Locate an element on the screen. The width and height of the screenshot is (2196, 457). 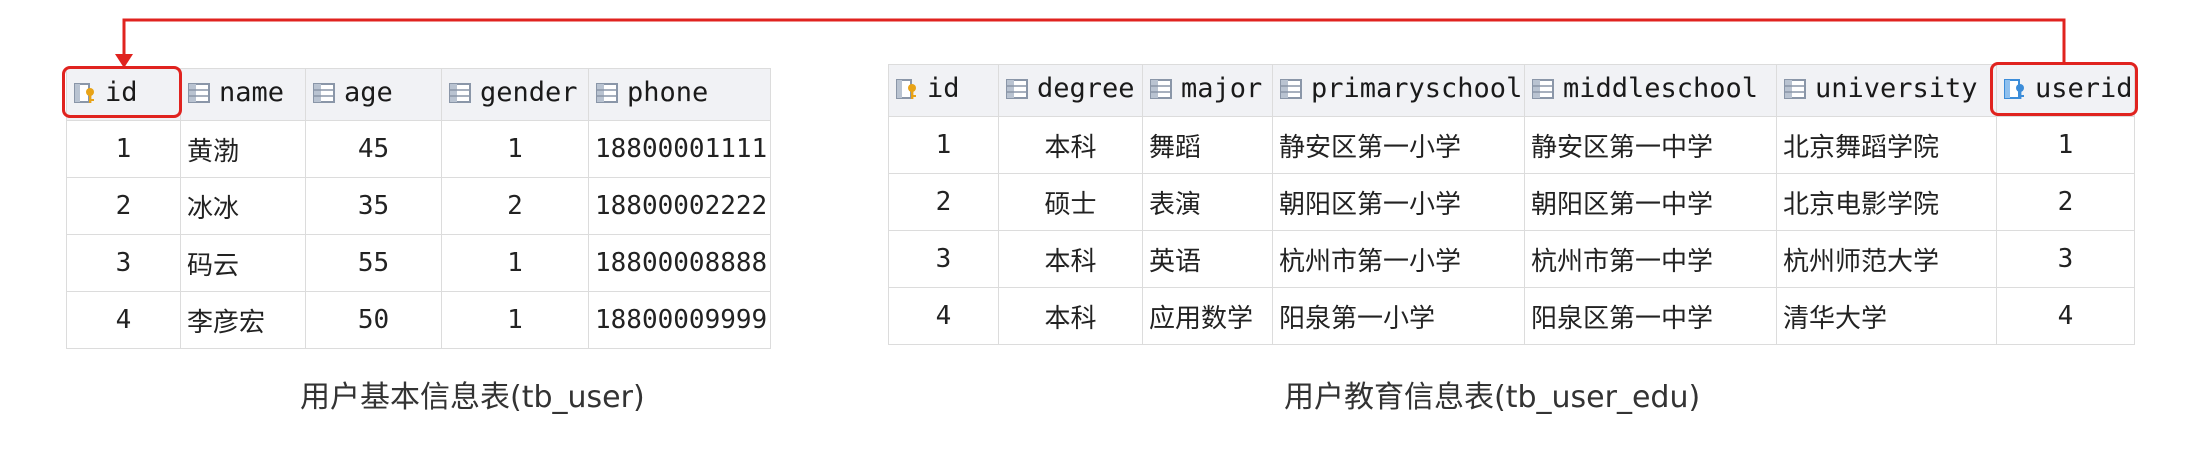
arrow-head-icon is located at coordinates (124, 61).